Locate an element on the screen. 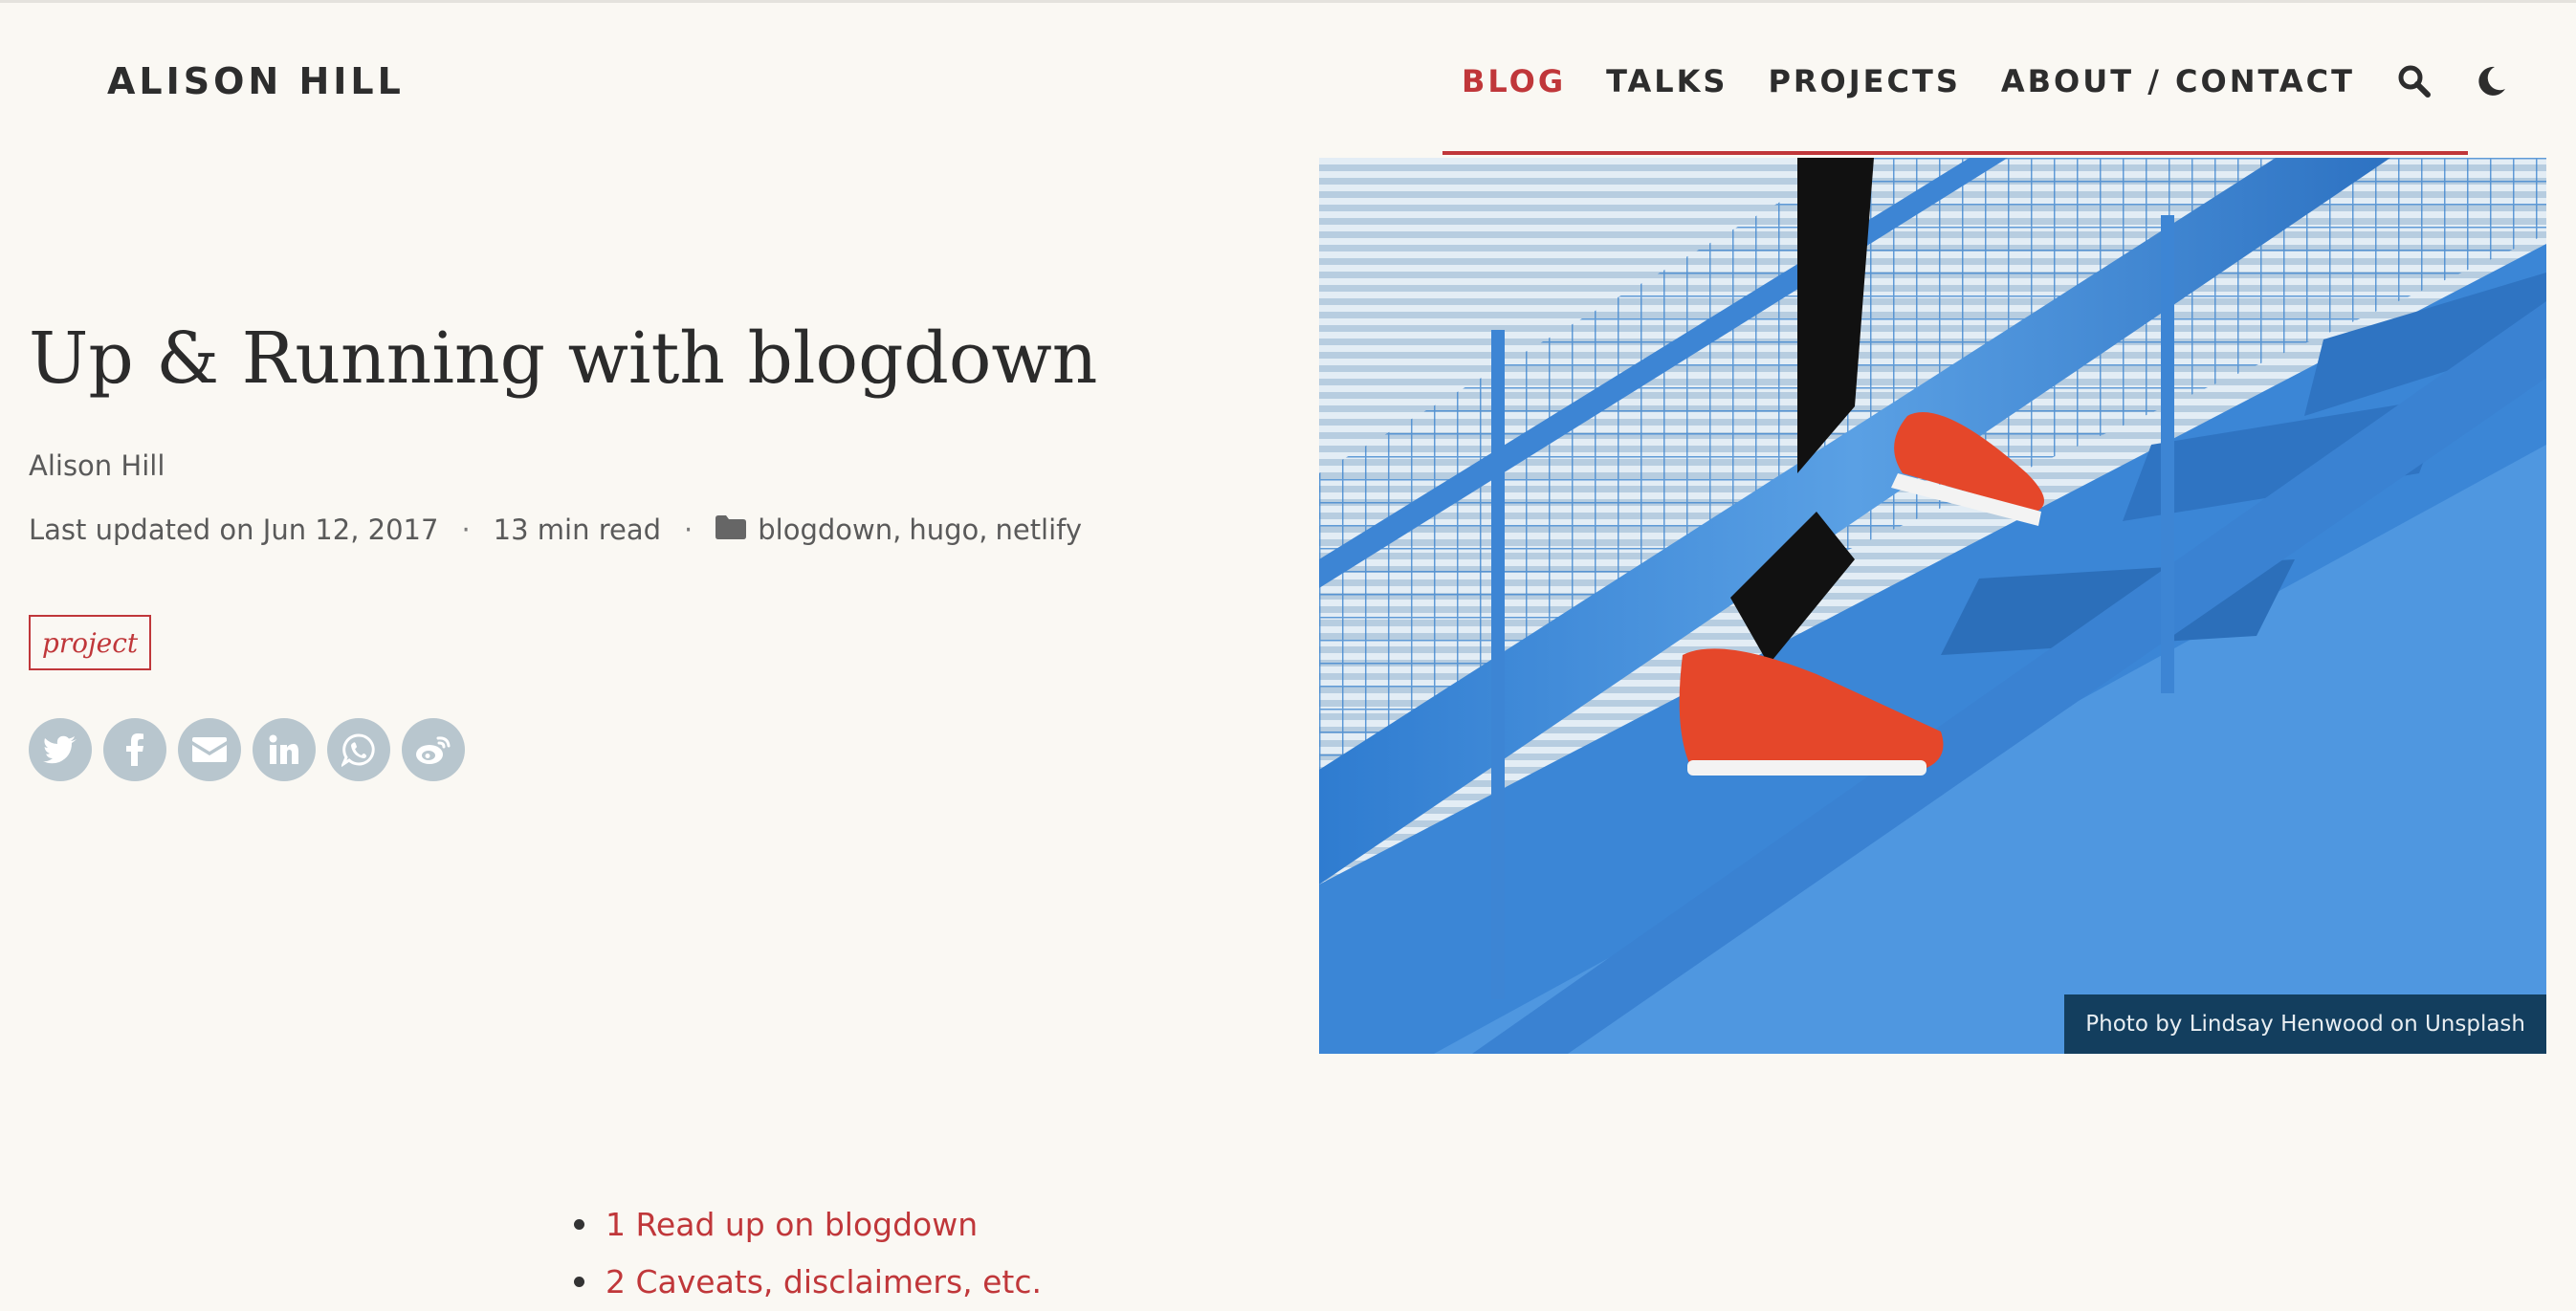 This screenshot has width=2576, height=1311. last-updated: Last updated on Jun 12, 2017 is located at coordinates (234, 529).